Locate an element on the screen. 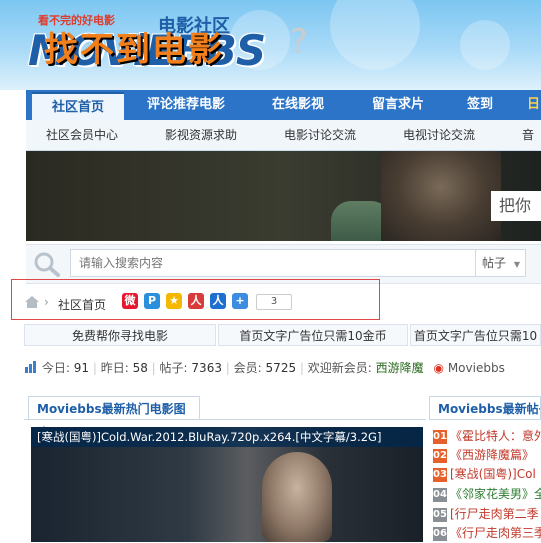  list-item: 05 [行尸走肉第二季 is located at coordinates (487, 514).